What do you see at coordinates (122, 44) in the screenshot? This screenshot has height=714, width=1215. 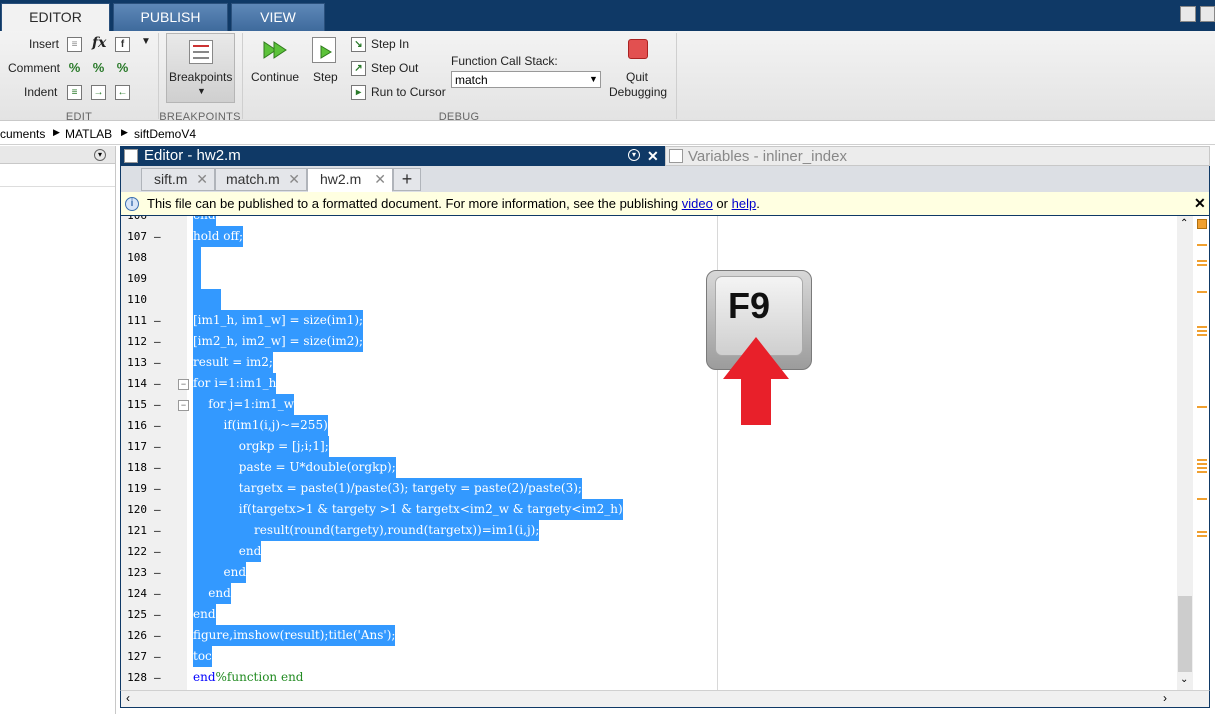 I see `insert-function-icon: f` at bounding box center [122, 44].